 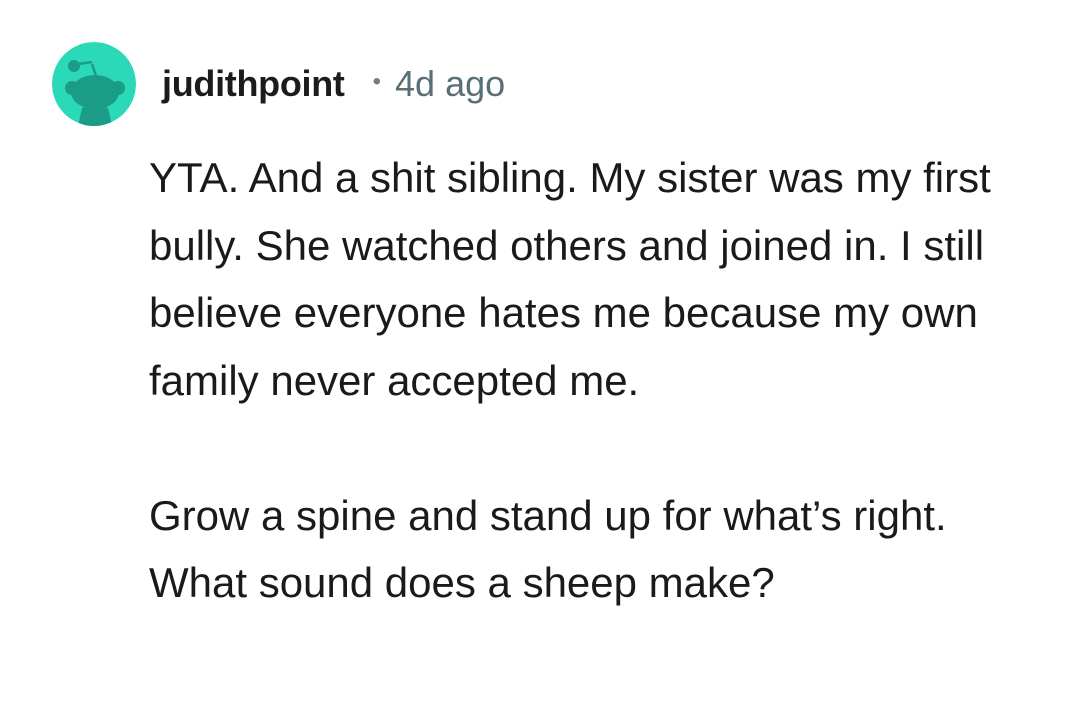 I want to click on snoo-avatar-icon, so click(x=94, y=84).